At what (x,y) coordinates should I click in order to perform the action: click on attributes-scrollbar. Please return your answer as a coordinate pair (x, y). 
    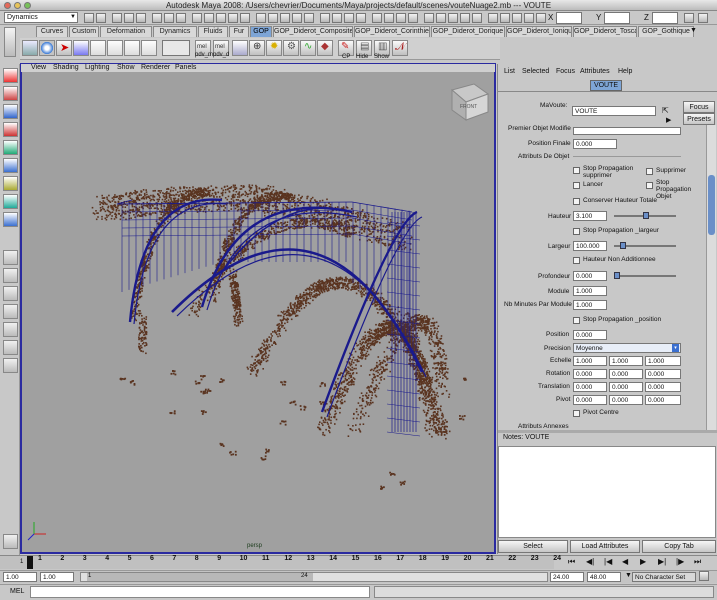
    Looking at the image, I should click on (711, 277).